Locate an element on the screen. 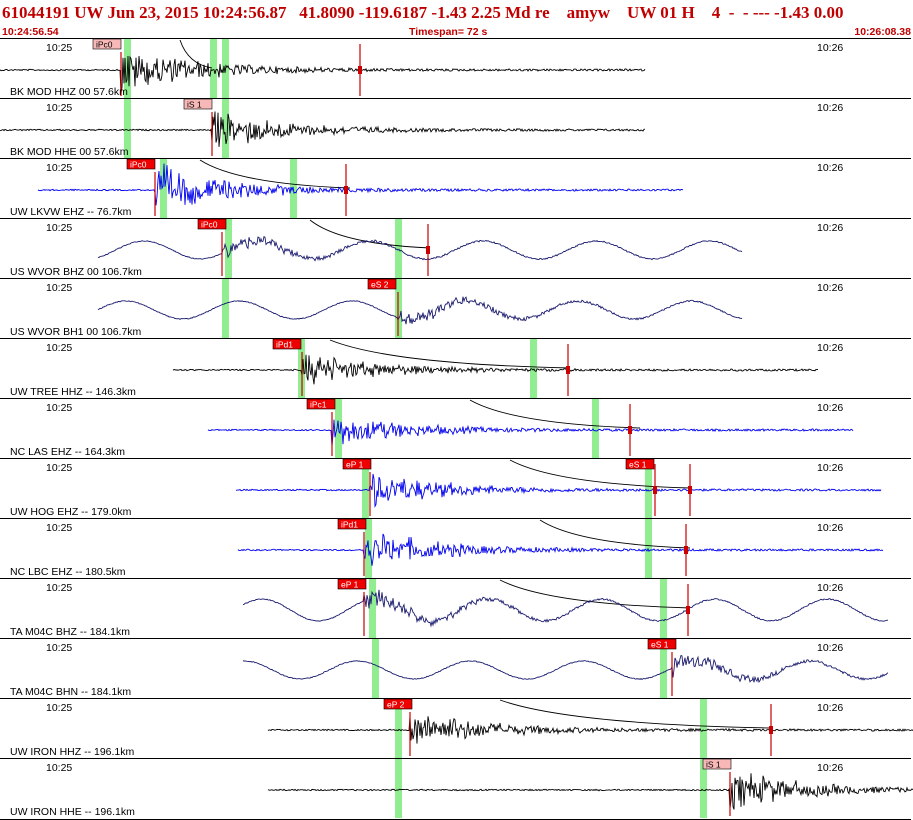  channel-label: TA M04C BHZ -- 184.1km is located at coordinates (70, 632).